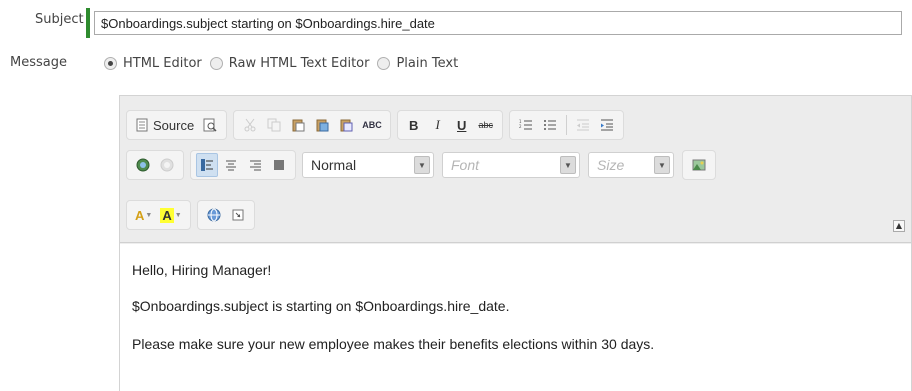 The width and height of the screenshot is (912, 391). Describe the element at coordinates (414, 125) in the screenshot. I see `bold-button: B` at that location.